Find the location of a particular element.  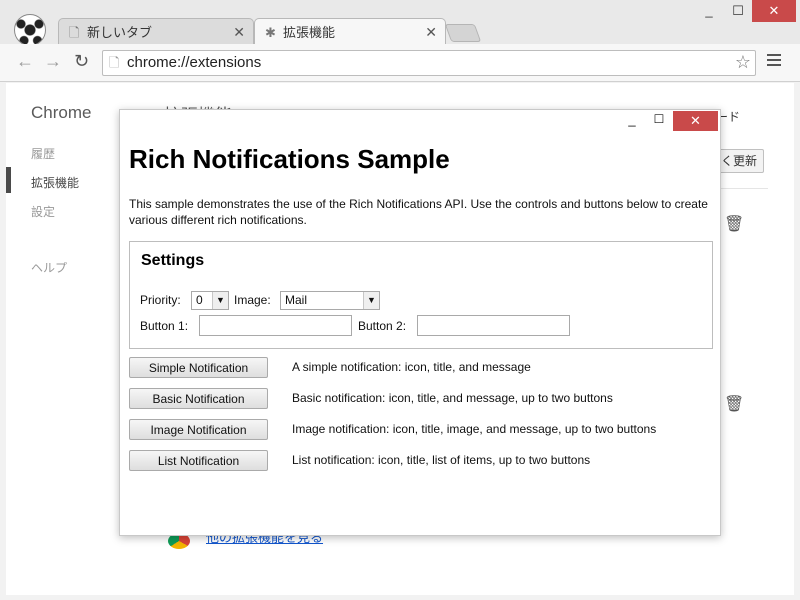

button2-label: Button 2: is located at coordinates (382, 326).